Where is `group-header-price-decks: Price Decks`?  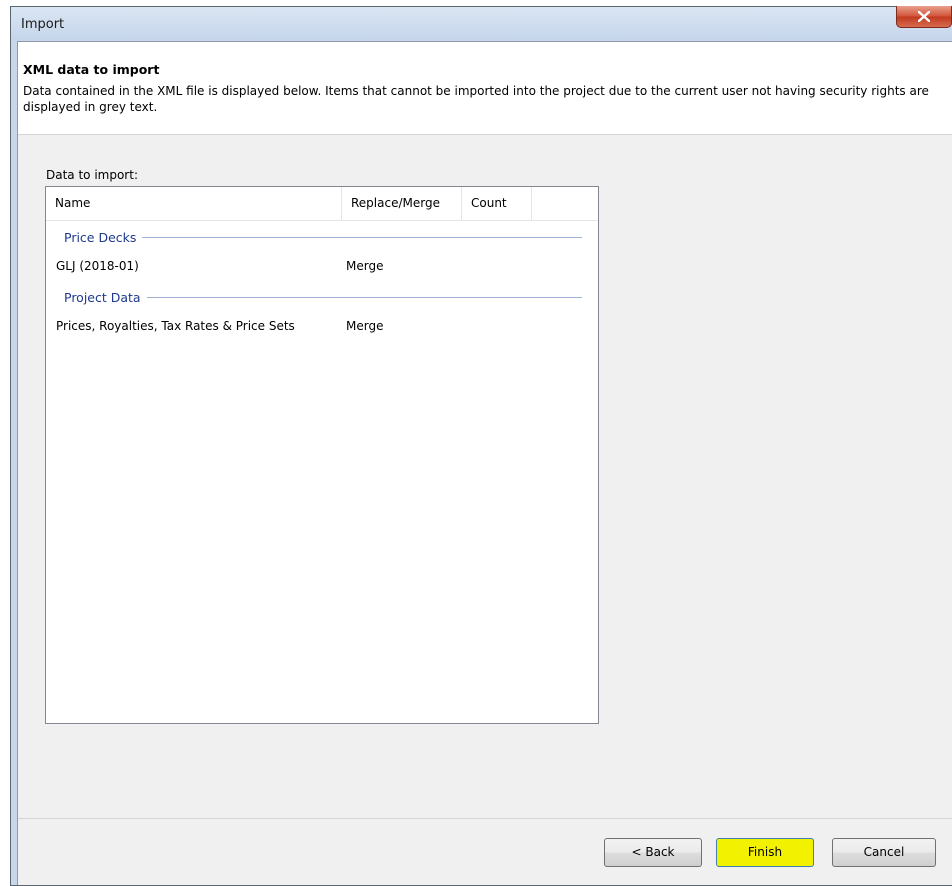 group-header-price-decks: Price Decks is located at coordinates (323, 237).